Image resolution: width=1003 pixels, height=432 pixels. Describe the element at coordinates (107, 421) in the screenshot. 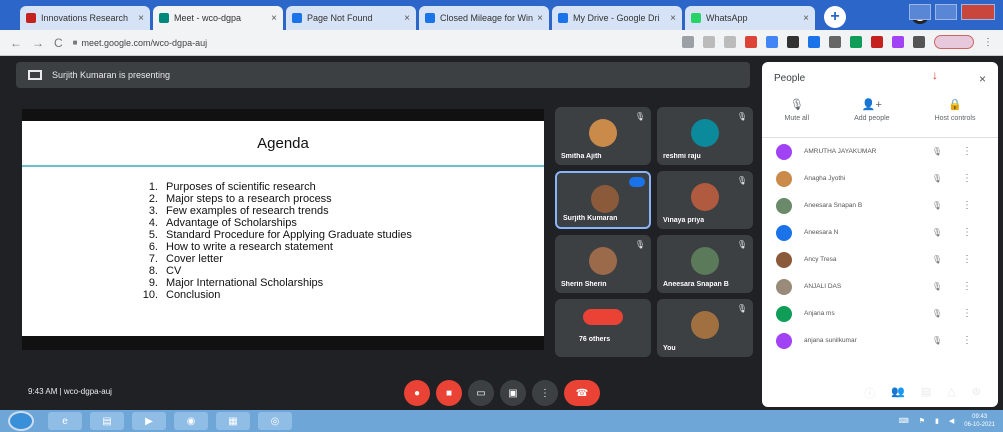

I see `folder-icon: ▤` at that location.